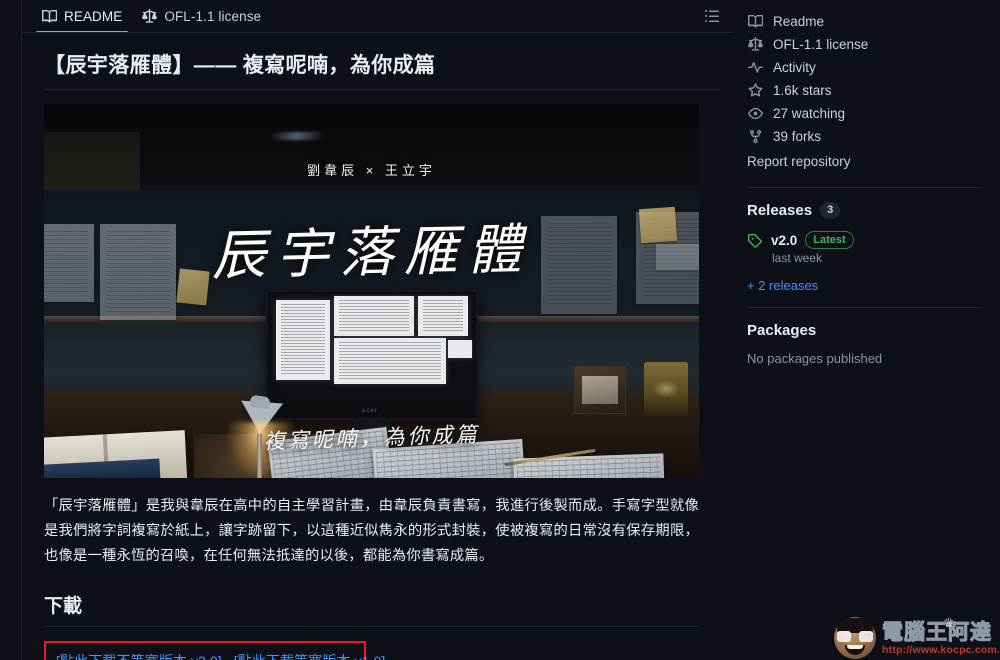 This screenshot has width=1000, height=660. What do you see at coordinates (297, 136) in the screenshot?
I see `scene-ceiling-light` at bounding box center [297, 136].